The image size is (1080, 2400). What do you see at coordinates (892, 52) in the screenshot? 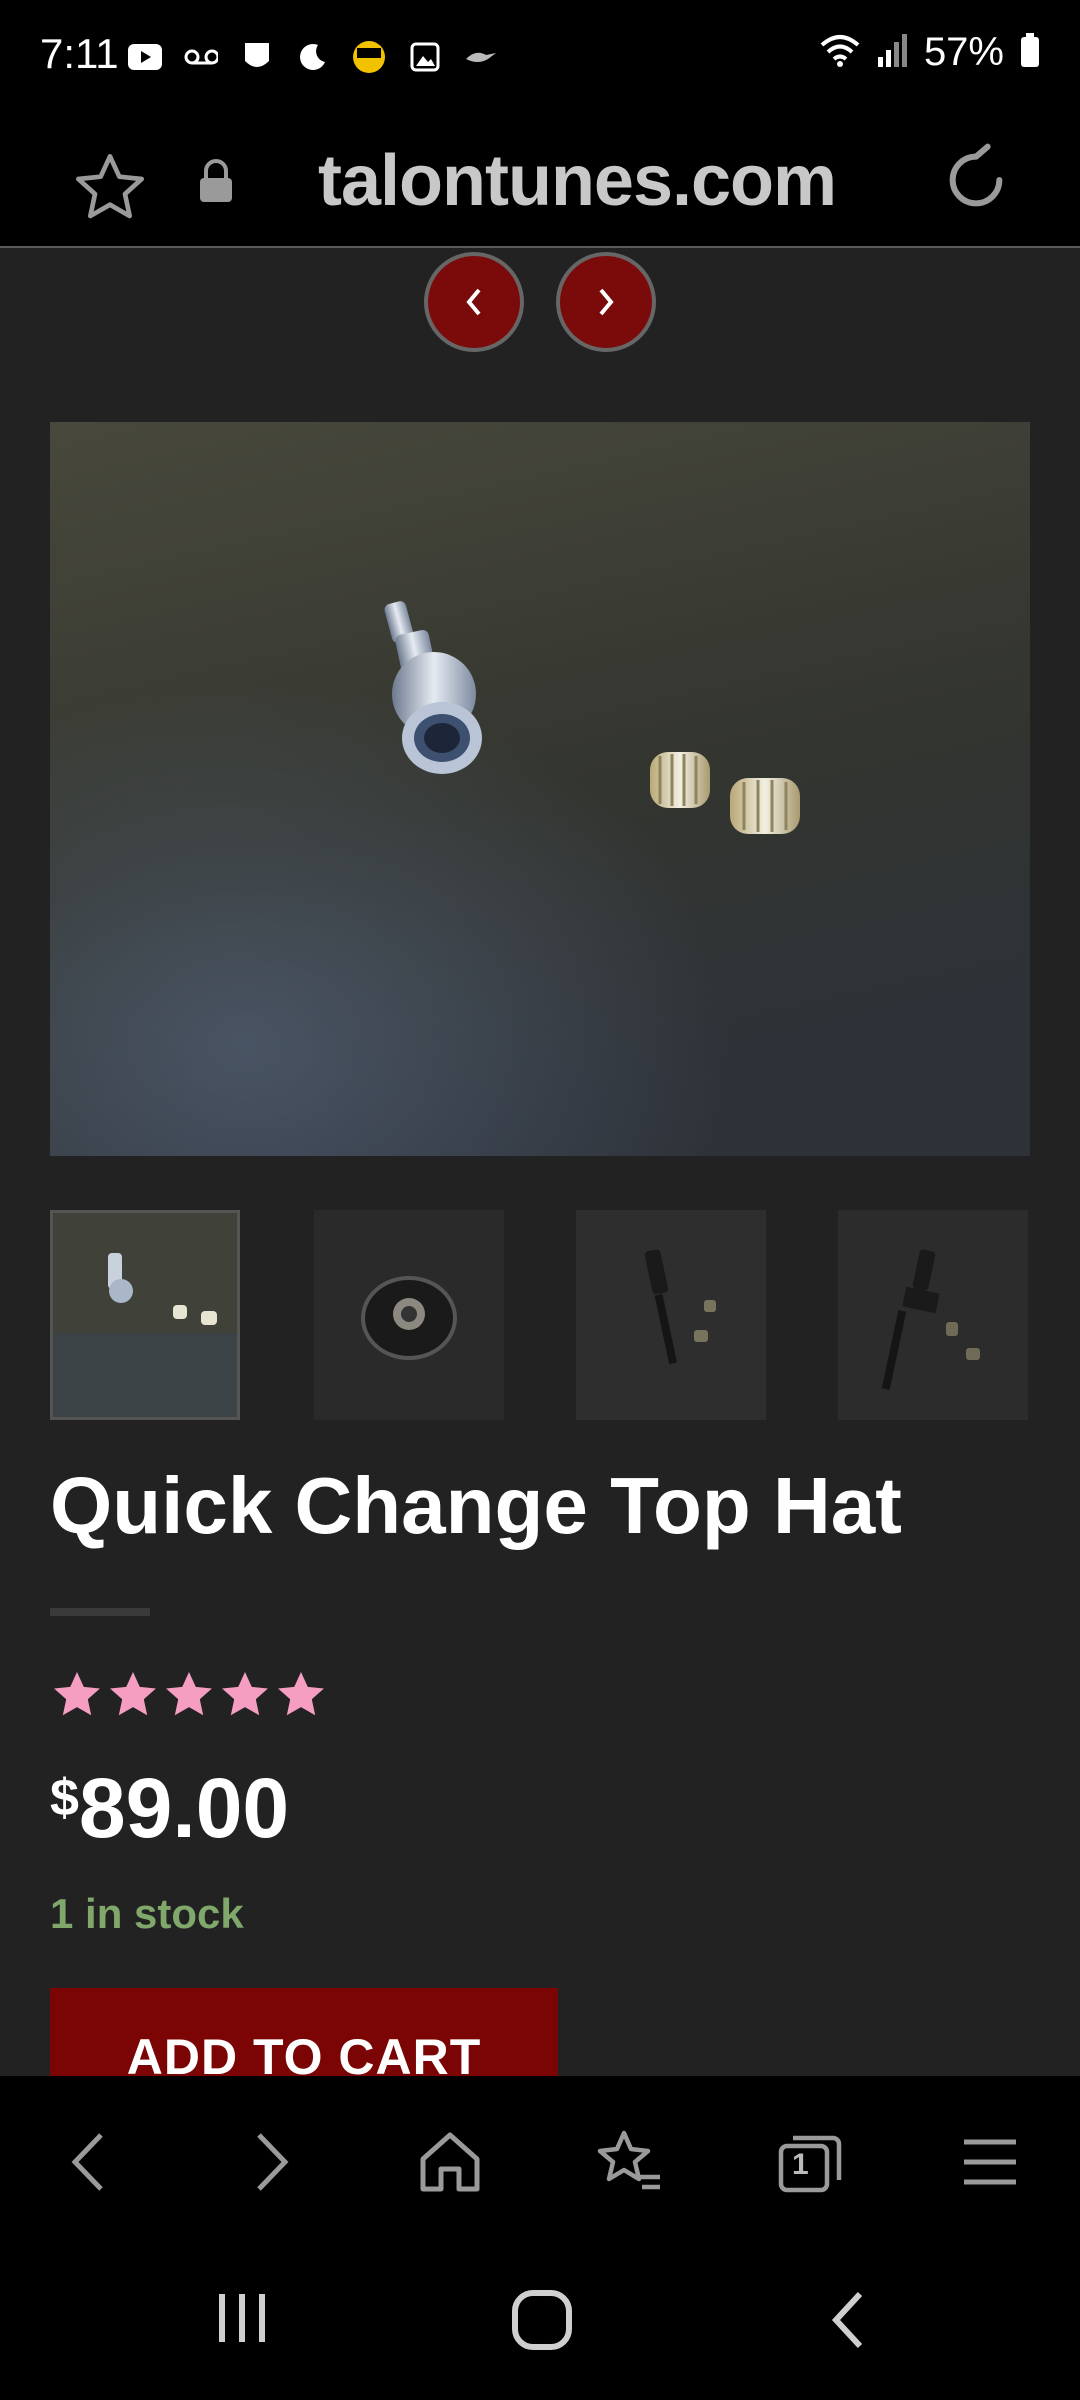
I see `signal-icon` at bounding box center [892, 52].